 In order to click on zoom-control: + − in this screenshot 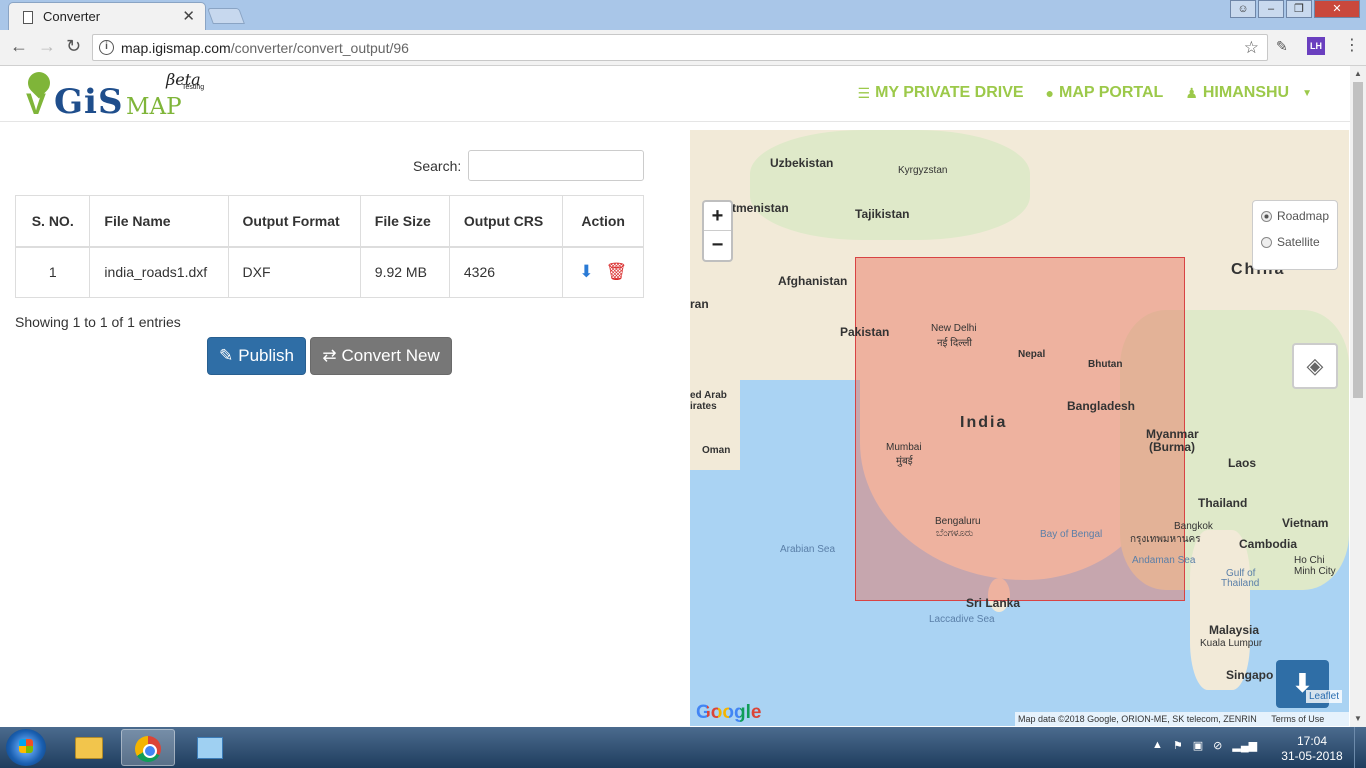, I will do `click(717, 231)`.